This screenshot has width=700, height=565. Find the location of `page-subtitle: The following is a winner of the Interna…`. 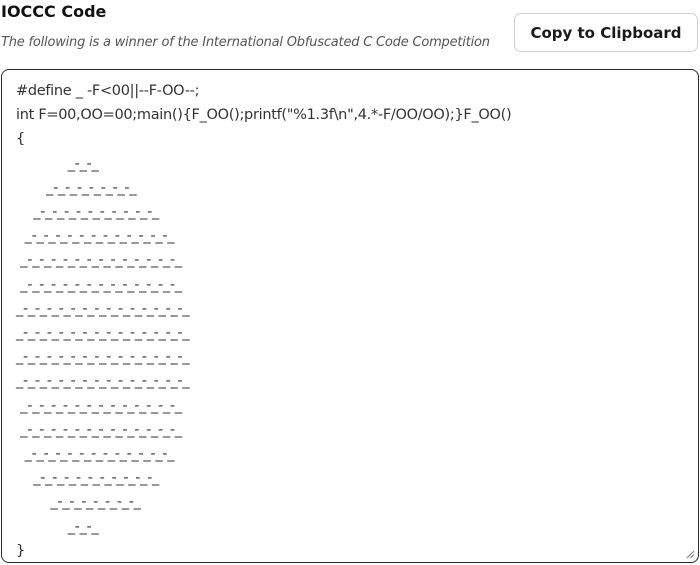

page-subtitle: The following is a winner of the Interna… is located at coordinates (245, 42).